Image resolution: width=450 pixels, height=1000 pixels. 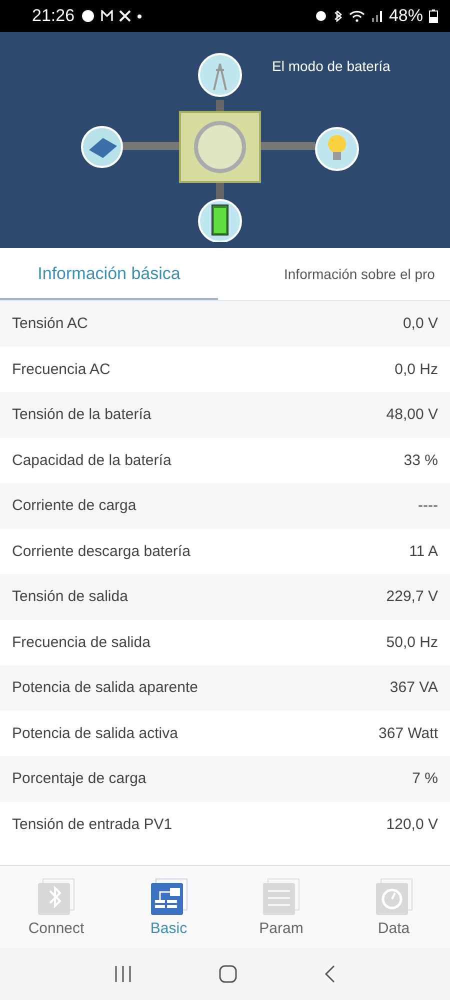 I want to click on back-button, so click(x=330, y=974).